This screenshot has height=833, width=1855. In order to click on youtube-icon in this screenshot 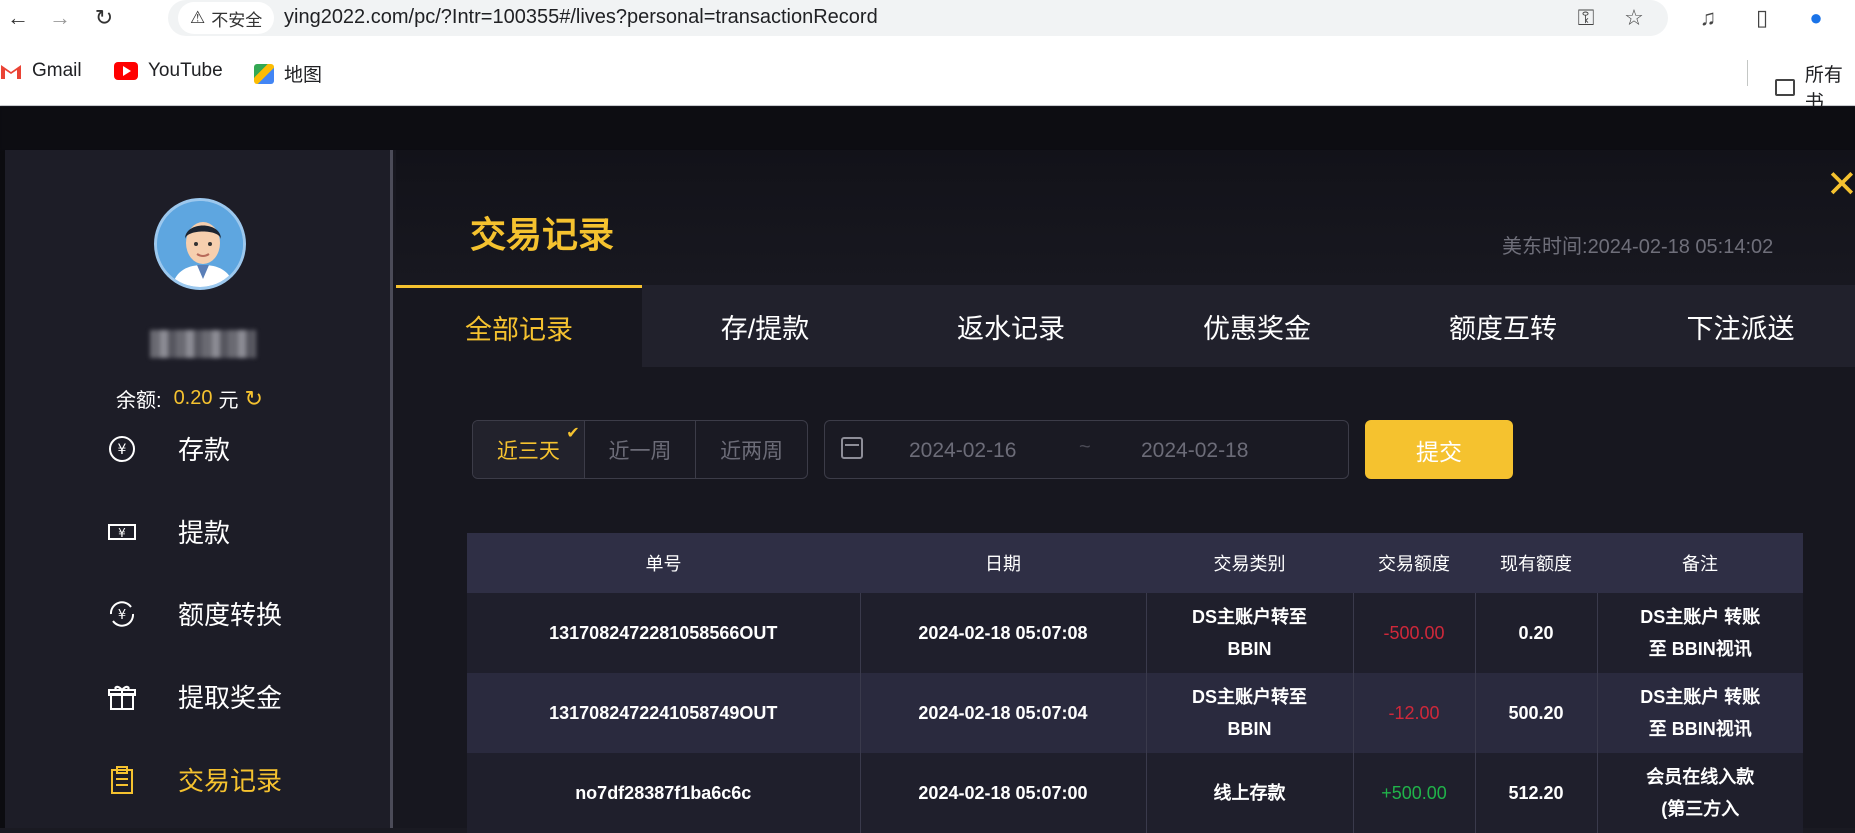, I will do `click(126, 71)`.